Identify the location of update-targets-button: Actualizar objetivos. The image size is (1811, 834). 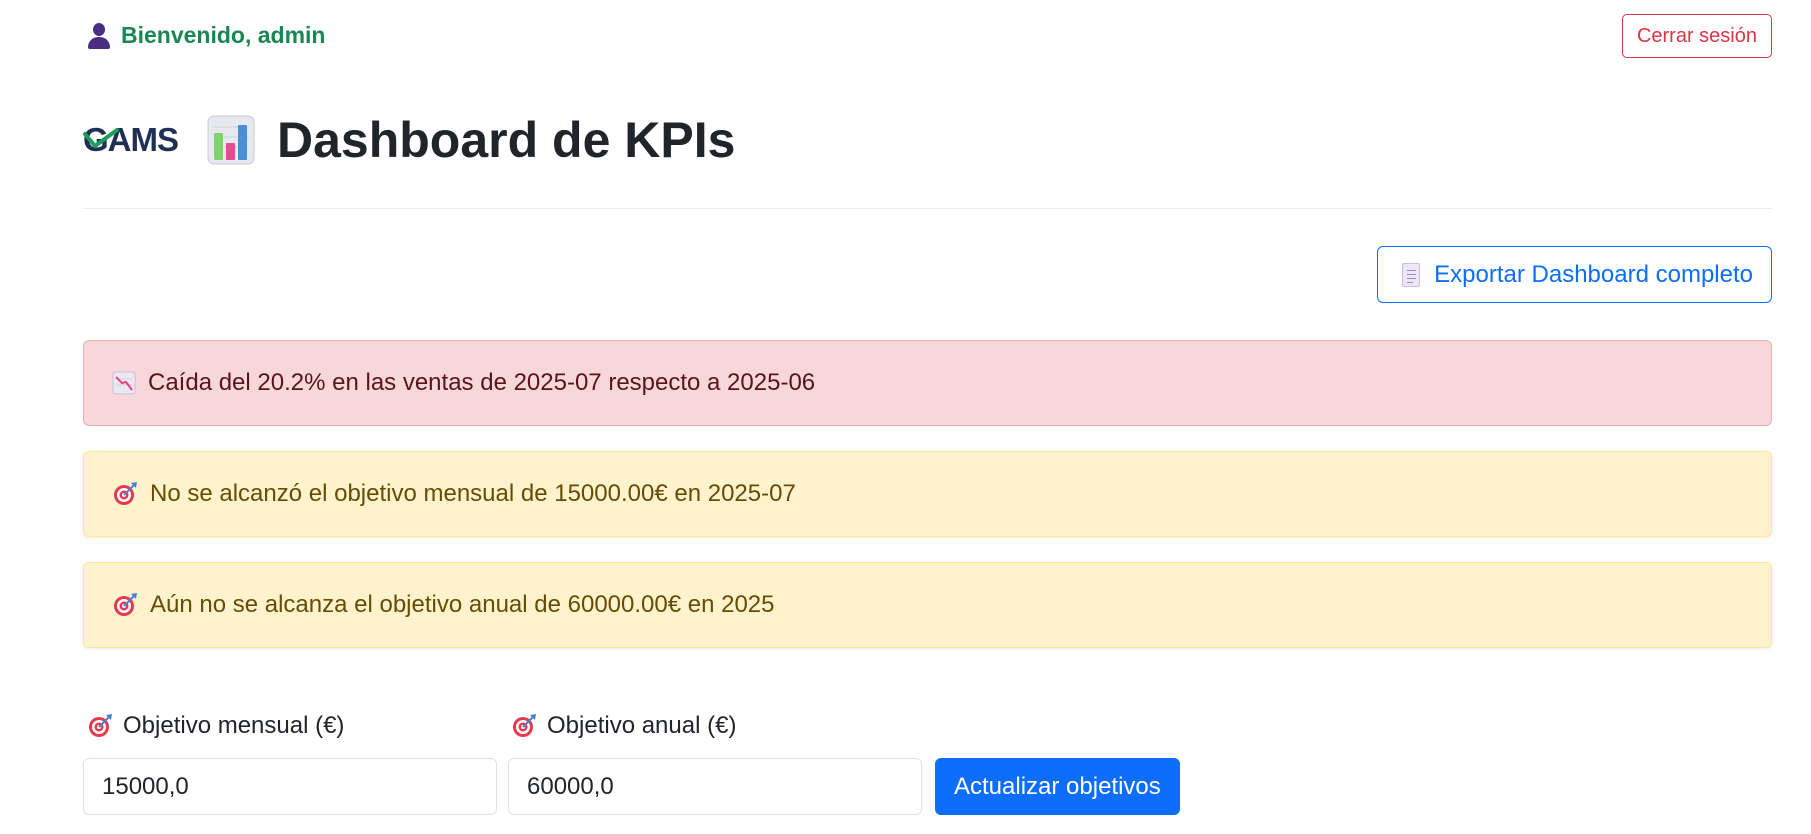
(1057, 786).